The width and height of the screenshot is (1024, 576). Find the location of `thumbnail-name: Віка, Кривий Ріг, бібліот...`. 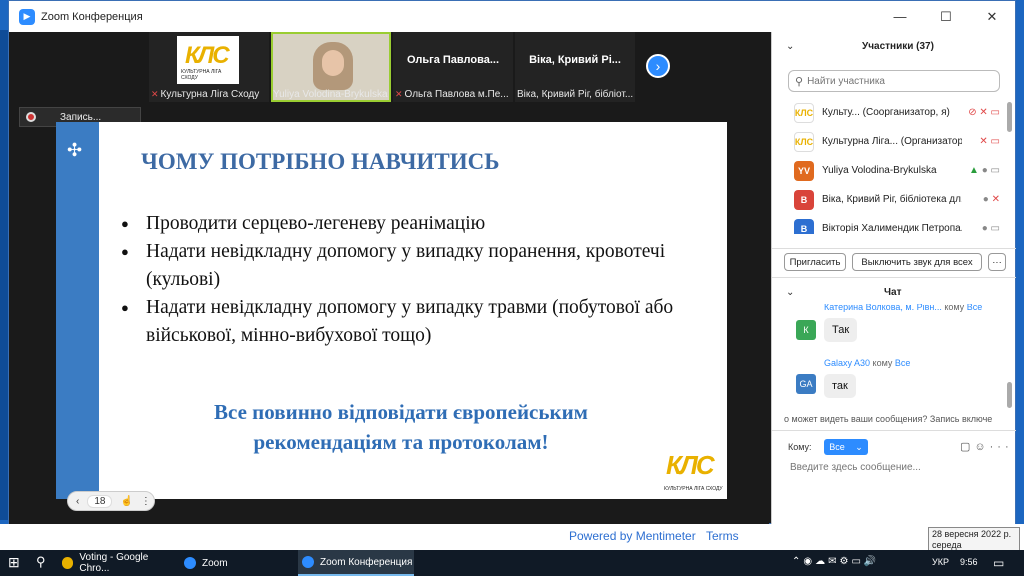

thumbnail-name: Віка, Кривий Ріг, бібліот... is located at coordinates (575, 94).